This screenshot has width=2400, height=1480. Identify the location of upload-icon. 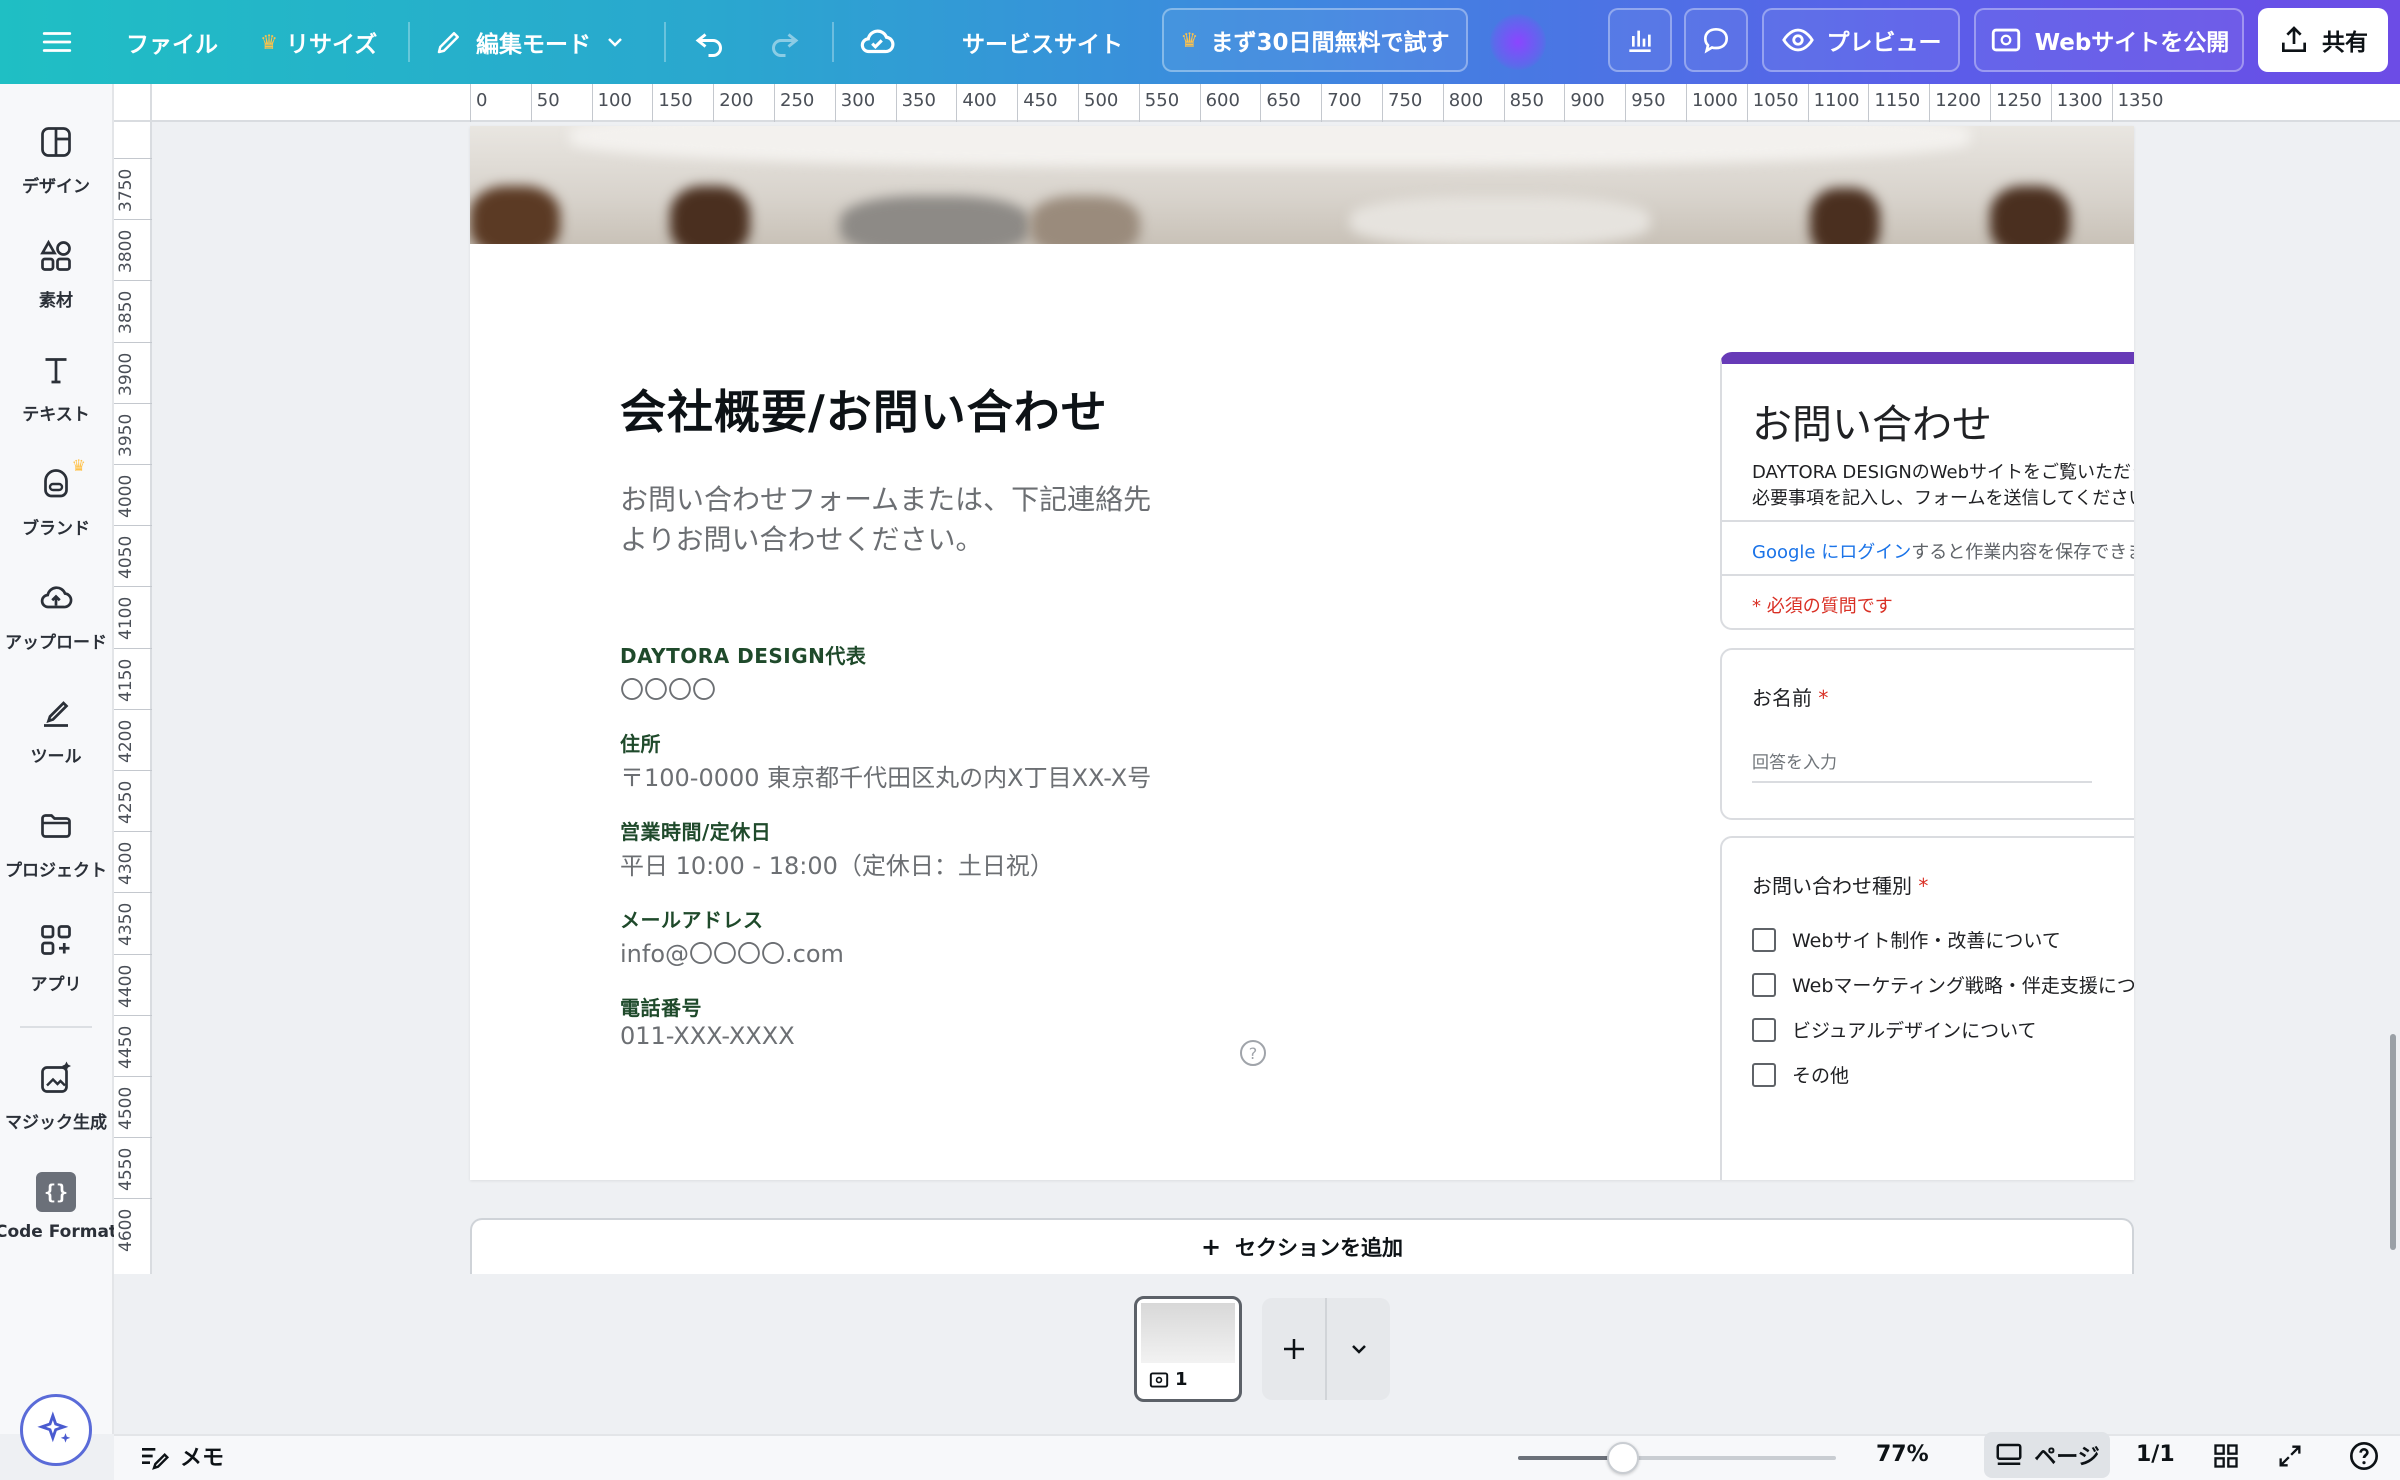
(56, 598).